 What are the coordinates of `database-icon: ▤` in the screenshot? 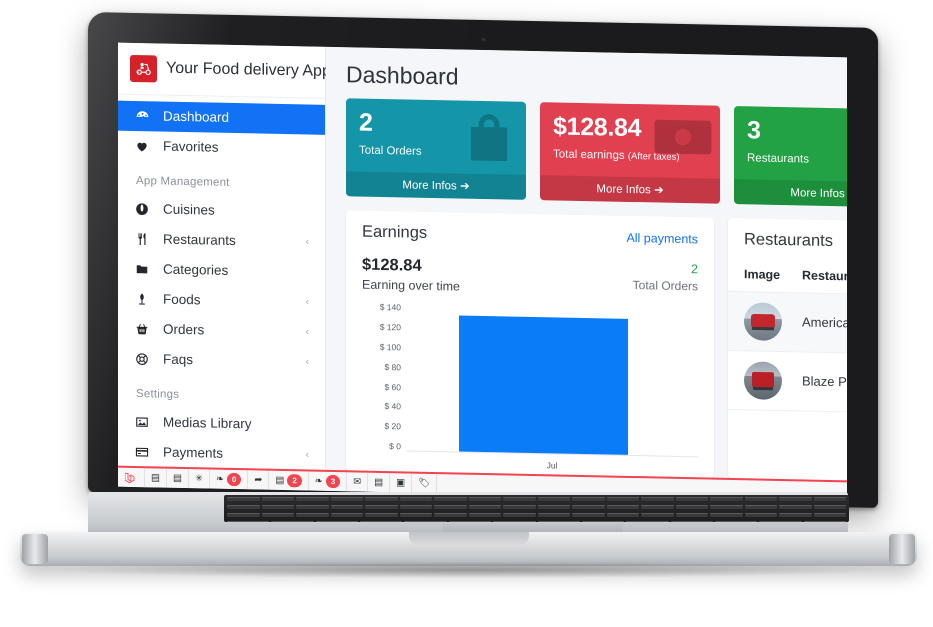 It's located at (280, 480).